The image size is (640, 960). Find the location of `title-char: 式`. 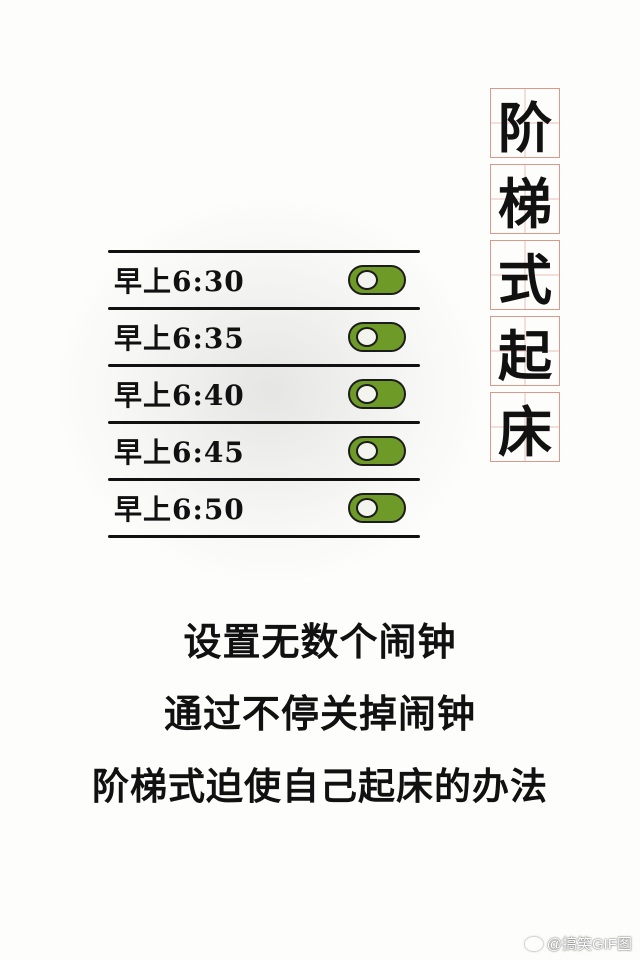

title-char: 式 is located at coordinates (525, 276).